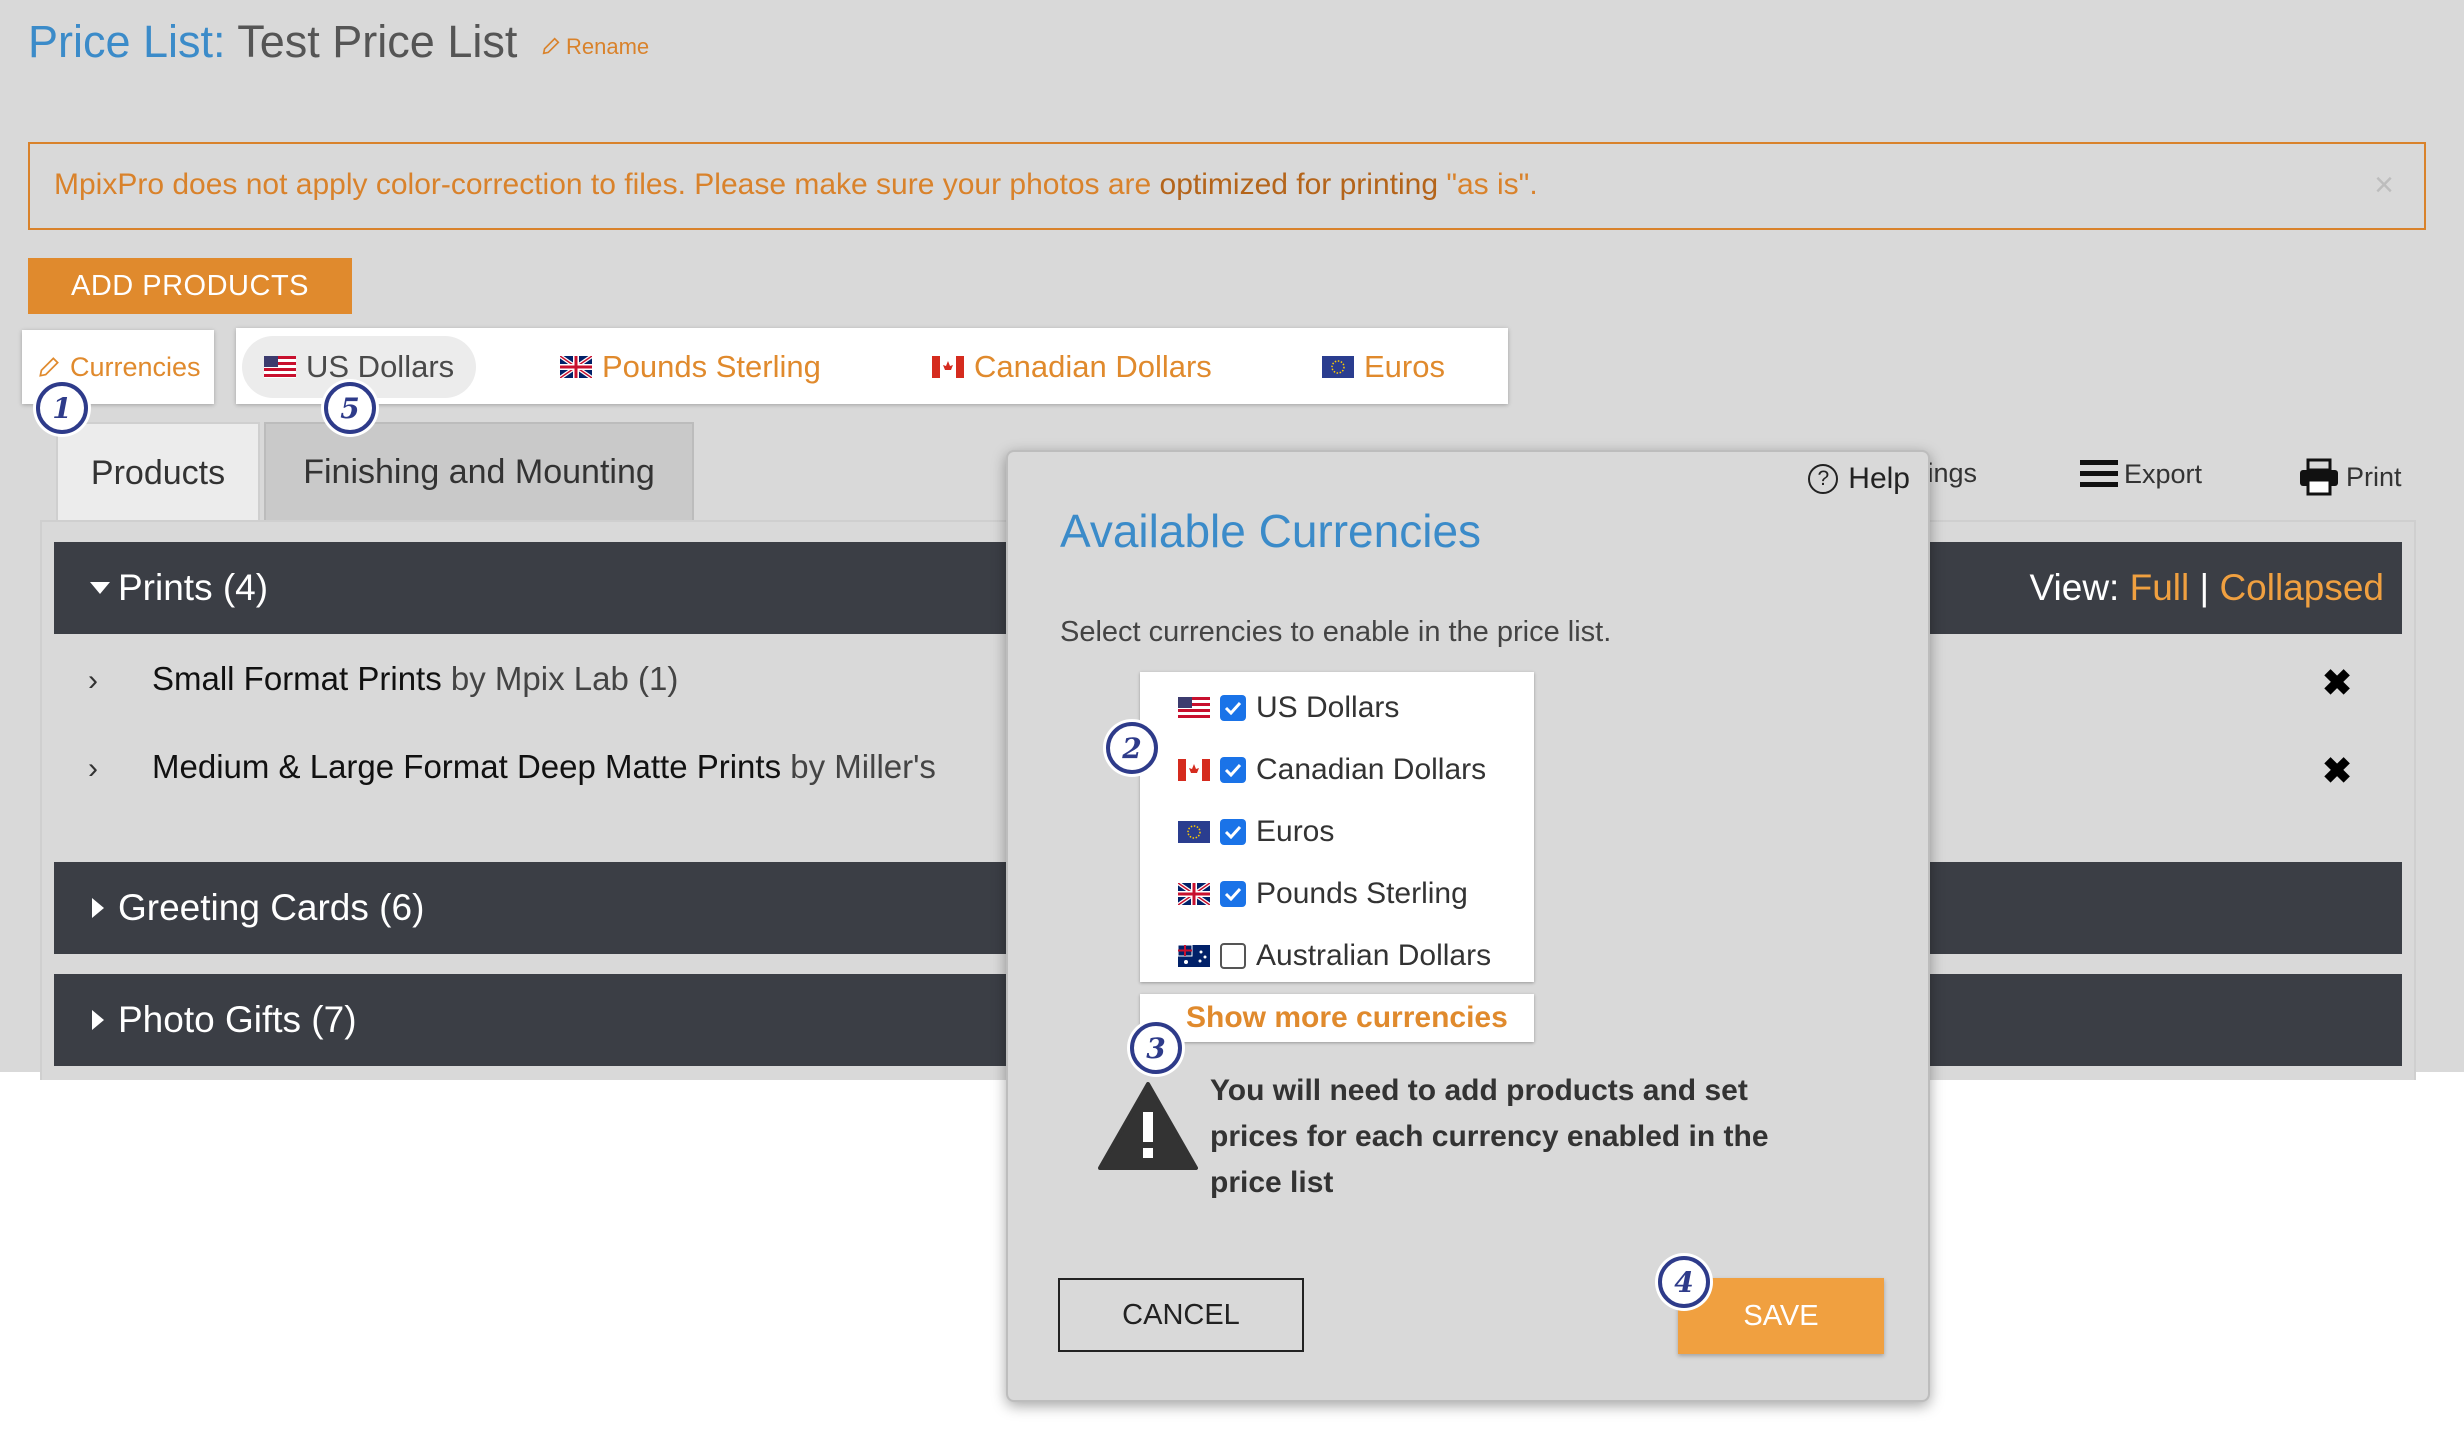  What do you see at coordinates (2099, 473) in the screenshot?
I see `menu-lines-icon` at bounding box center [2099, 473].